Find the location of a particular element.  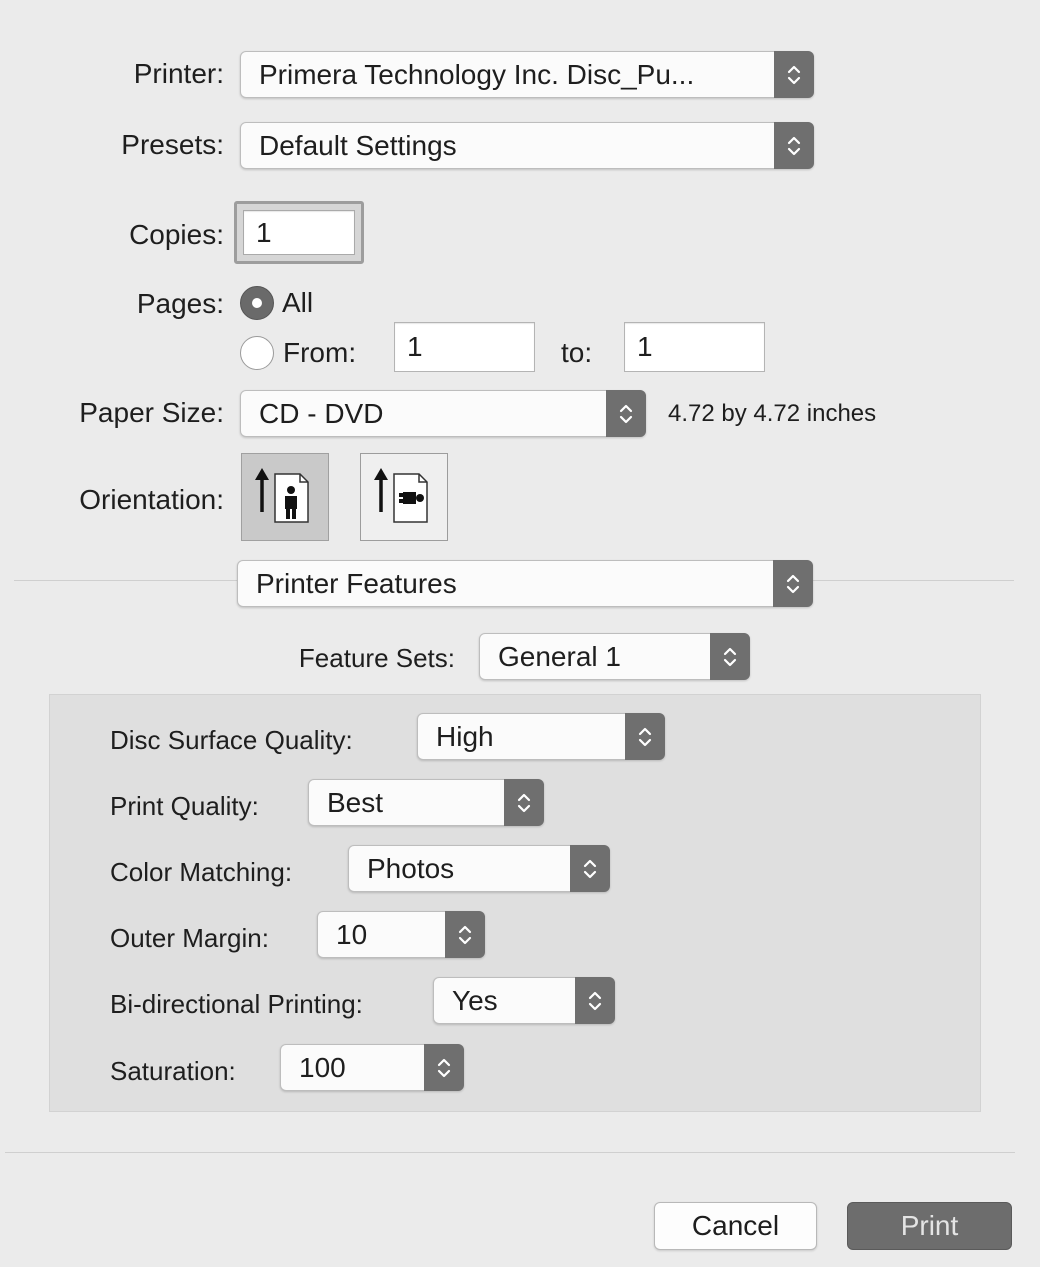

printer-label: Printer: is located at coordinates (178, 73).